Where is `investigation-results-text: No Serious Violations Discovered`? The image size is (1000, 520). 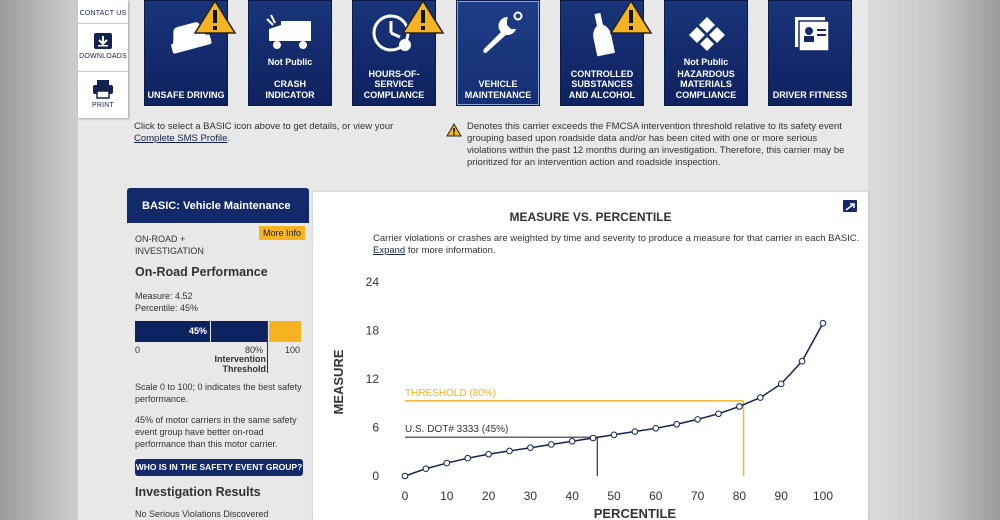
investigation-results-text: No Serious Violations Discovered is located at coordinates (202, 514).